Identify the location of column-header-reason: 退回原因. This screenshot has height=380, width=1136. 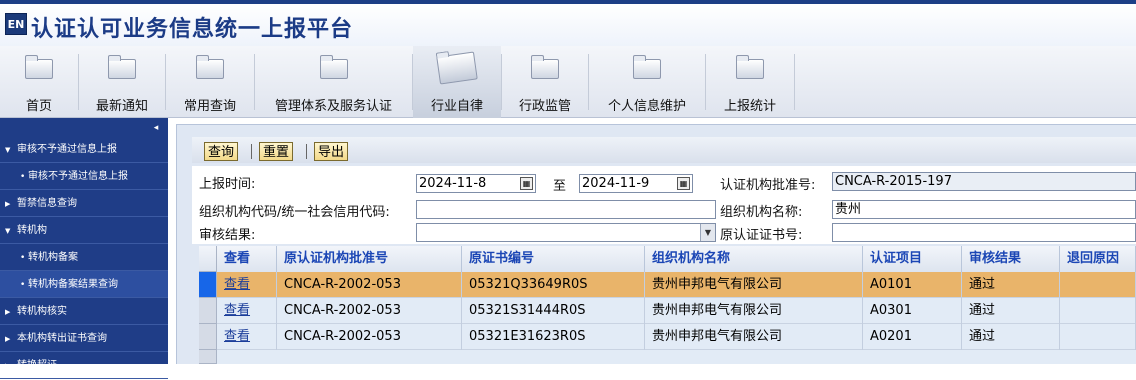
(1098, 259).